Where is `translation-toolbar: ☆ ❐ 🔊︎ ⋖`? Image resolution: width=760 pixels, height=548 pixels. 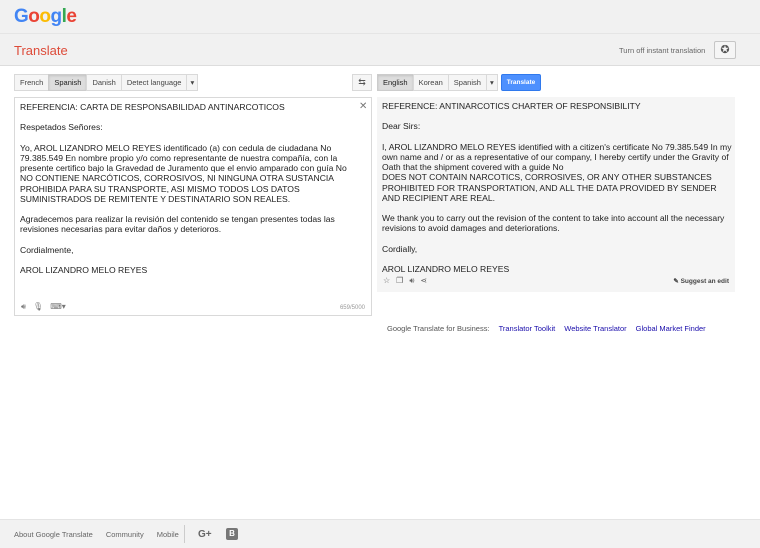 translation-toolbar: ☆ ❐ 🔊︎ ⋖ is located at coordinates (405, 281).